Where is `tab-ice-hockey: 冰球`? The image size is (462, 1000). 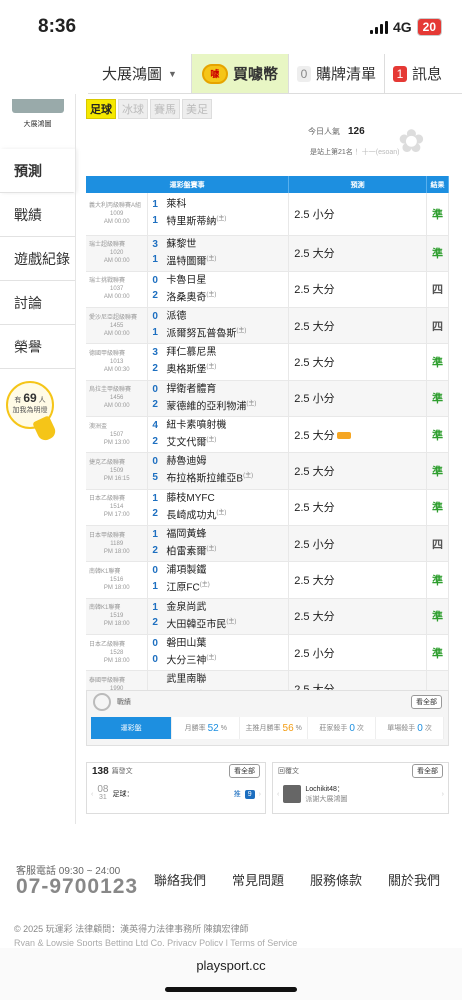
tab-ice-hockey: 冰球 is located at coordinates (133, 109).